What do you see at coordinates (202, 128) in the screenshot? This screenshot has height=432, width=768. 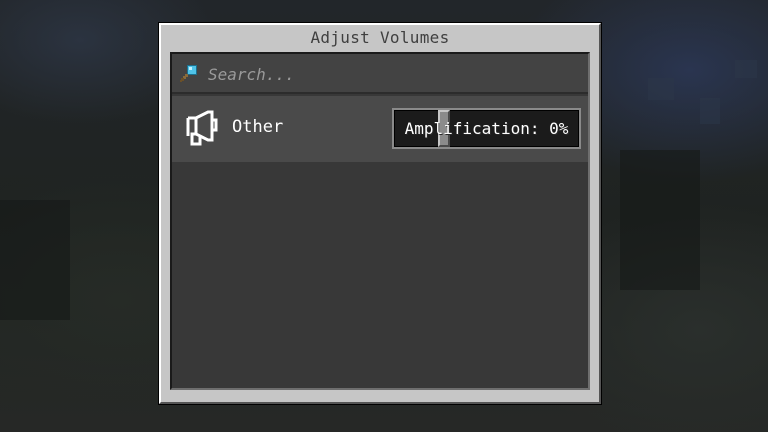 I see `megaphone-icon` at bounding box center [202, 128].